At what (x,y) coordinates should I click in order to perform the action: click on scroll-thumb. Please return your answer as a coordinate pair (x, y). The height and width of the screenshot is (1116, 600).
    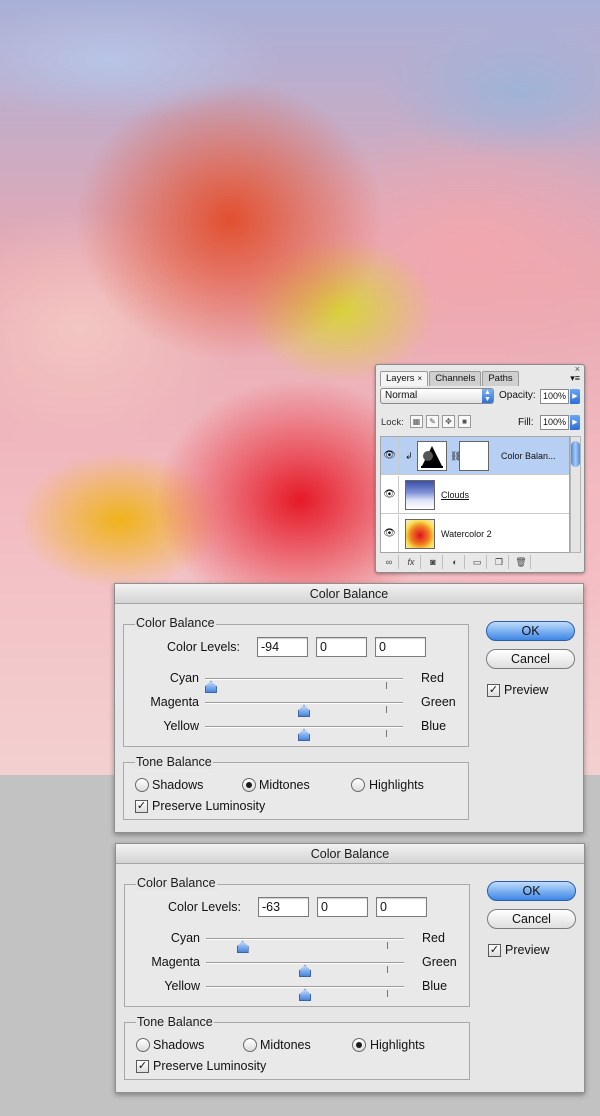
    Looking at the image, I should click on (575, 454).